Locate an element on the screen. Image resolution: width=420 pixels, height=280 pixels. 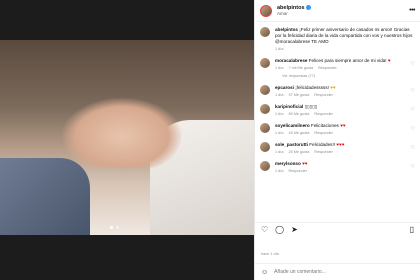
carousel-dot-active is located at coordinates (111, 227).